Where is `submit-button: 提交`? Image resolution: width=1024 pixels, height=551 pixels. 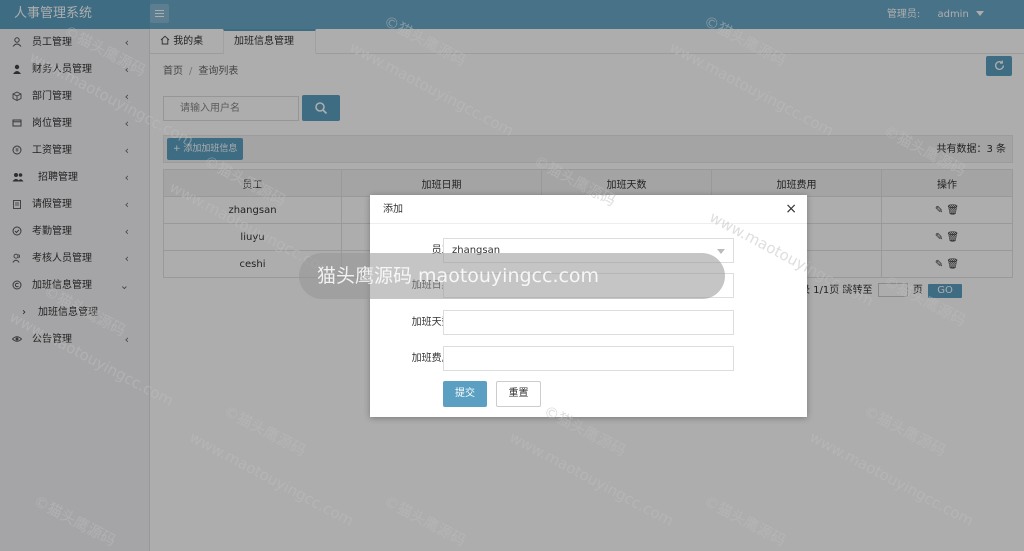 submit-button: 提交 is located at coordinates (465, 394).